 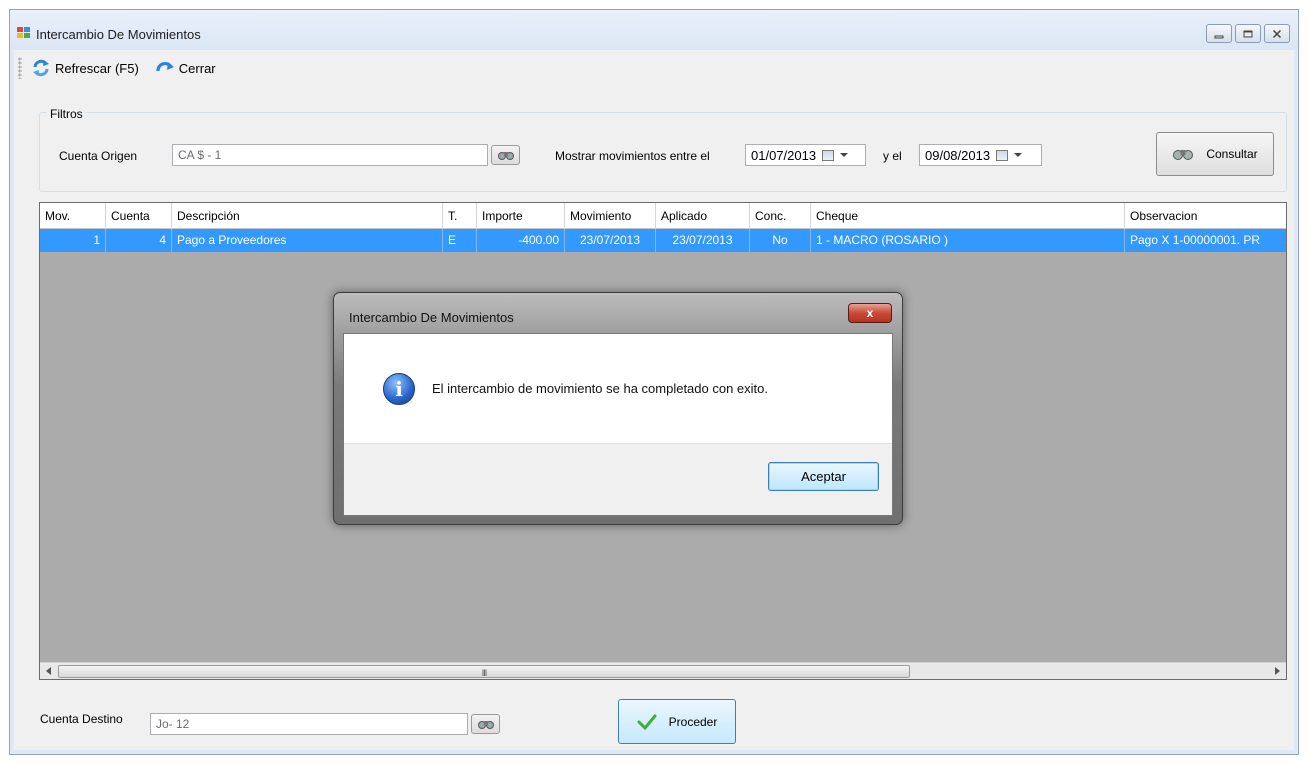 I want to click on dialog-footer: Aceptar, so click(x=618, y=479).